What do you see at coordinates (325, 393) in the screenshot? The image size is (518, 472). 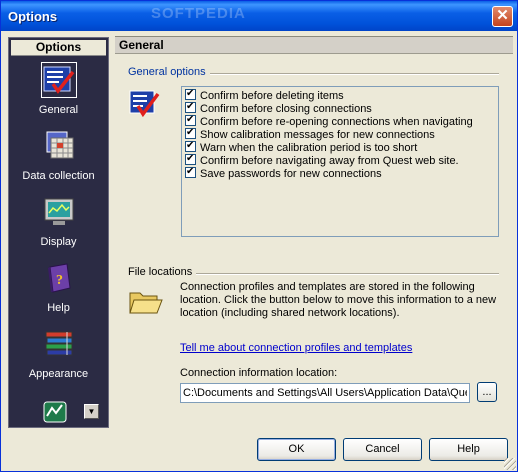 I see `location-path-field` at bounding box center [325, 393].